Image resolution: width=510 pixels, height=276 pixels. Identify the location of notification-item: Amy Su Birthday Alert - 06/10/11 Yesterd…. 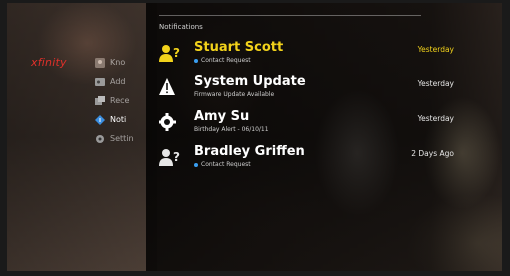
(306, 122).